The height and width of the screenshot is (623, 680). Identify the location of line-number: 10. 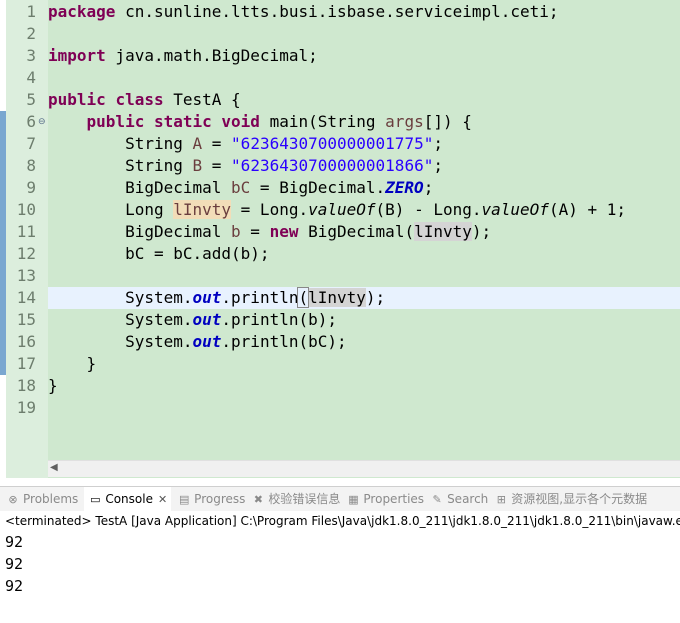
(26, 209).